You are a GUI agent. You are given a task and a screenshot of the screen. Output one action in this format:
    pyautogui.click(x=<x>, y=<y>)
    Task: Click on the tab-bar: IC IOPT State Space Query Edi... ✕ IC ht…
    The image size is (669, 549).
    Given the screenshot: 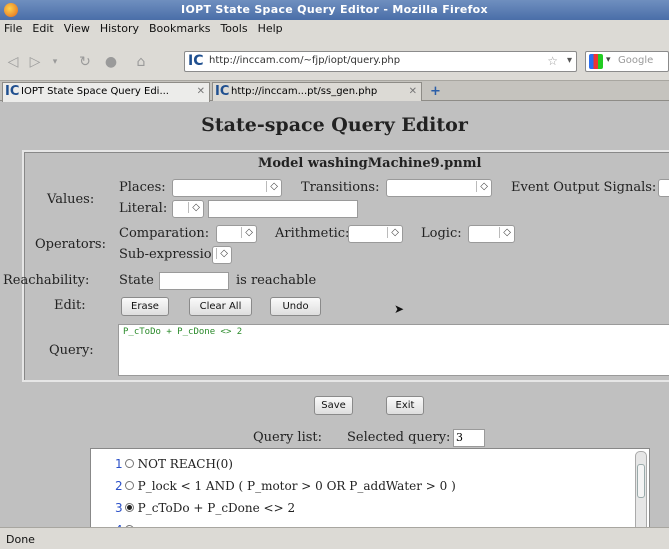 What is the action you would take?
    pyautogui.click(x=334, y=91)
    